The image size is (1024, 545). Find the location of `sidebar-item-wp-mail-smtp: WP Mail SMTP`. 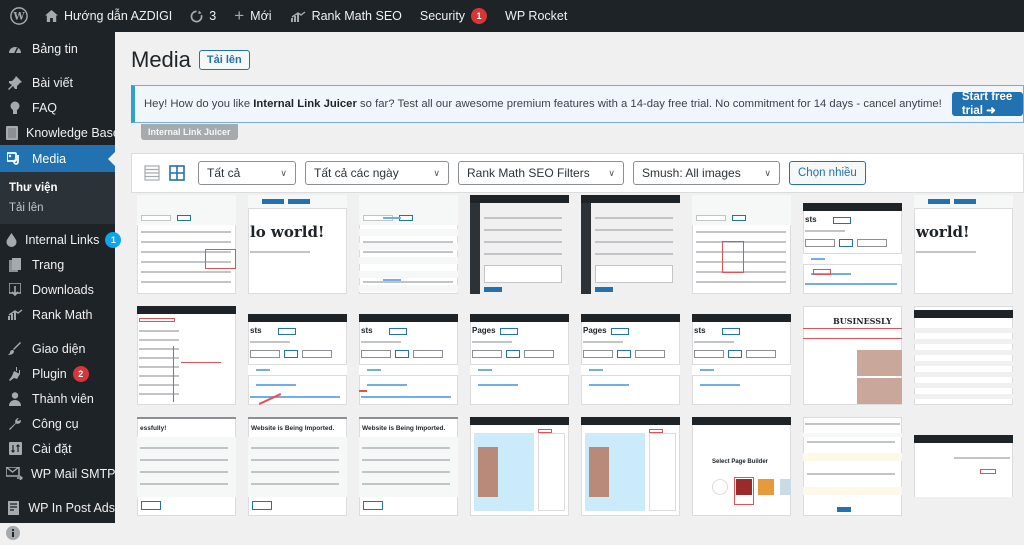

sidebar-item-wp-mail-smtp: WP Mail SMTP is located at coordinates (58, 473).